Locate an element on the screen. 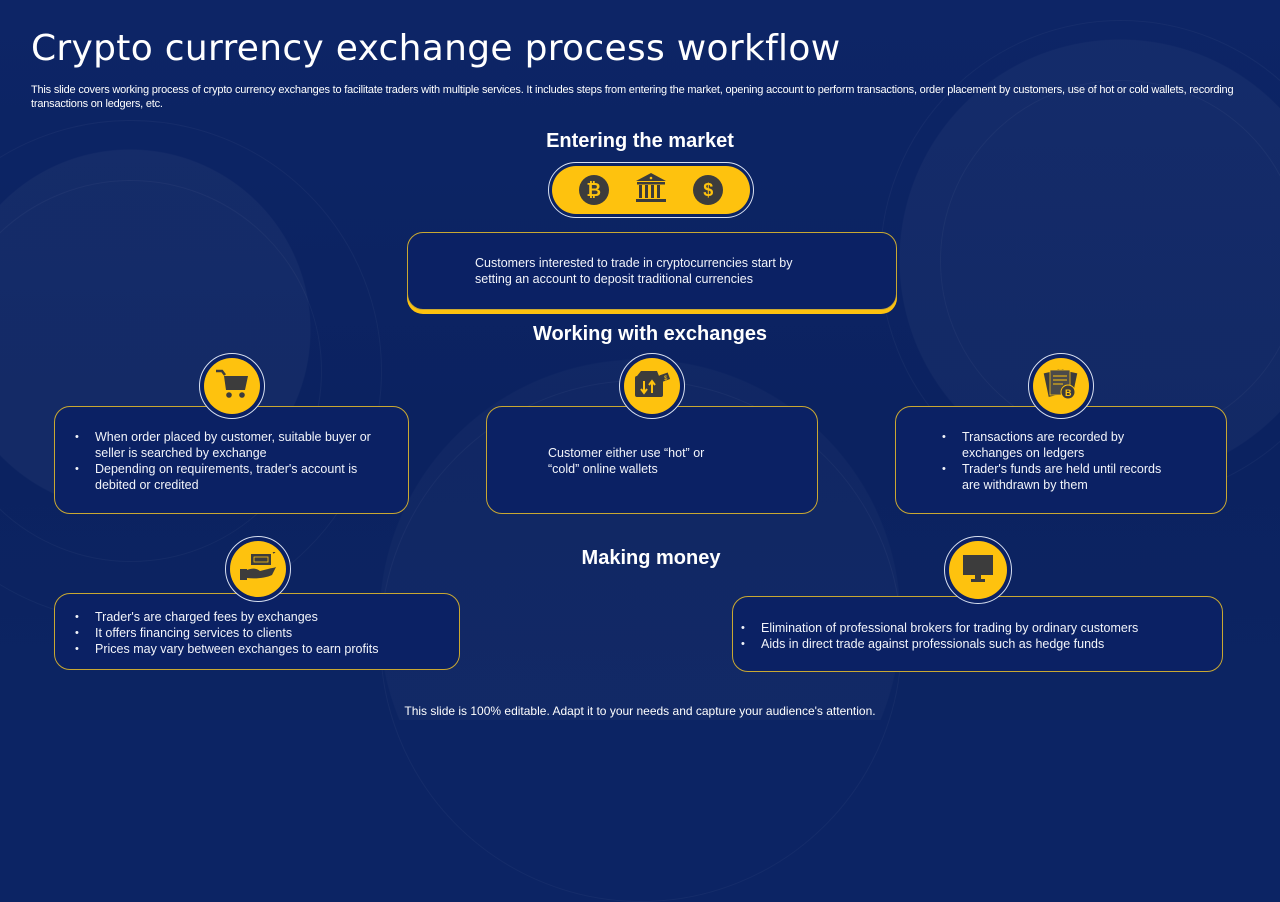 This screenshot has width=1280, height=902. card-icon-badge: $ is located at coordinates (652, 386).